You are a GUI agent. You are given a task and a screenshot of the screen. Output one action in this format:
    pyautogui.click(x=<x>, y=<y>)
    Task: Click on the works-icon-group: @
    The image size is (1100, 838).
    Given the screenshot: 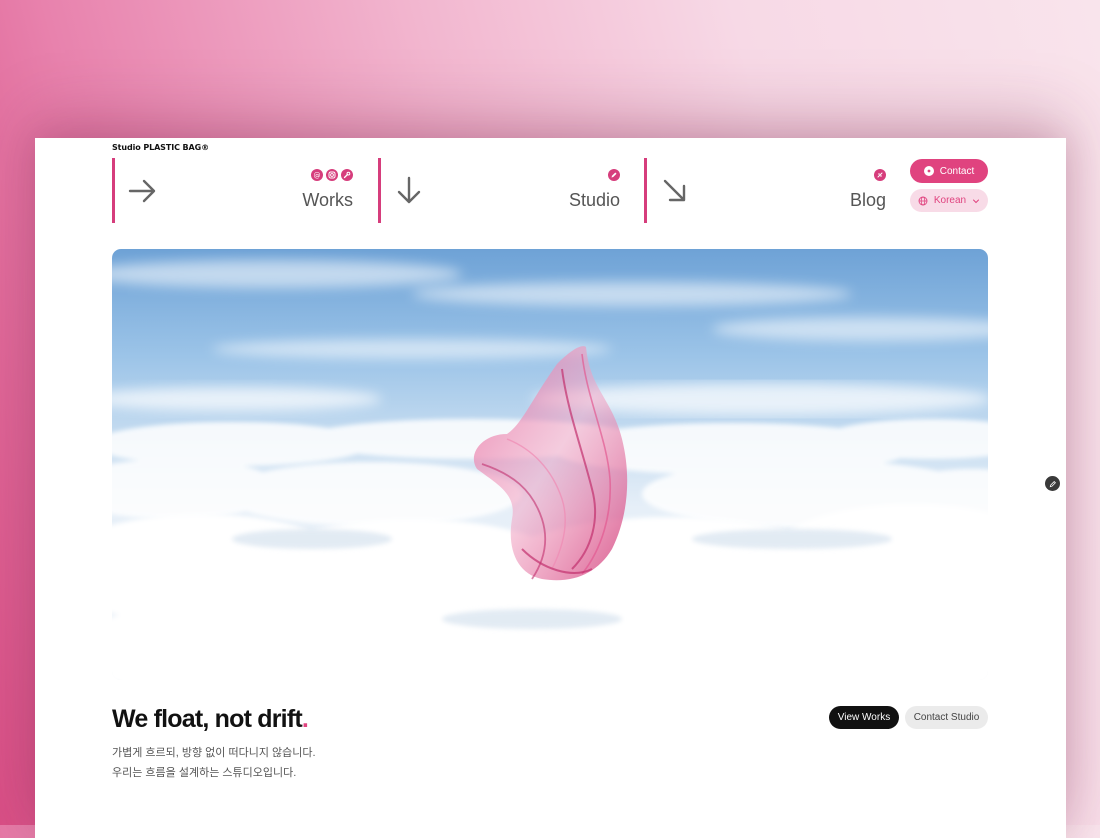 What is the action you would take?
    pyautogui.click(x=332, y=175)
    